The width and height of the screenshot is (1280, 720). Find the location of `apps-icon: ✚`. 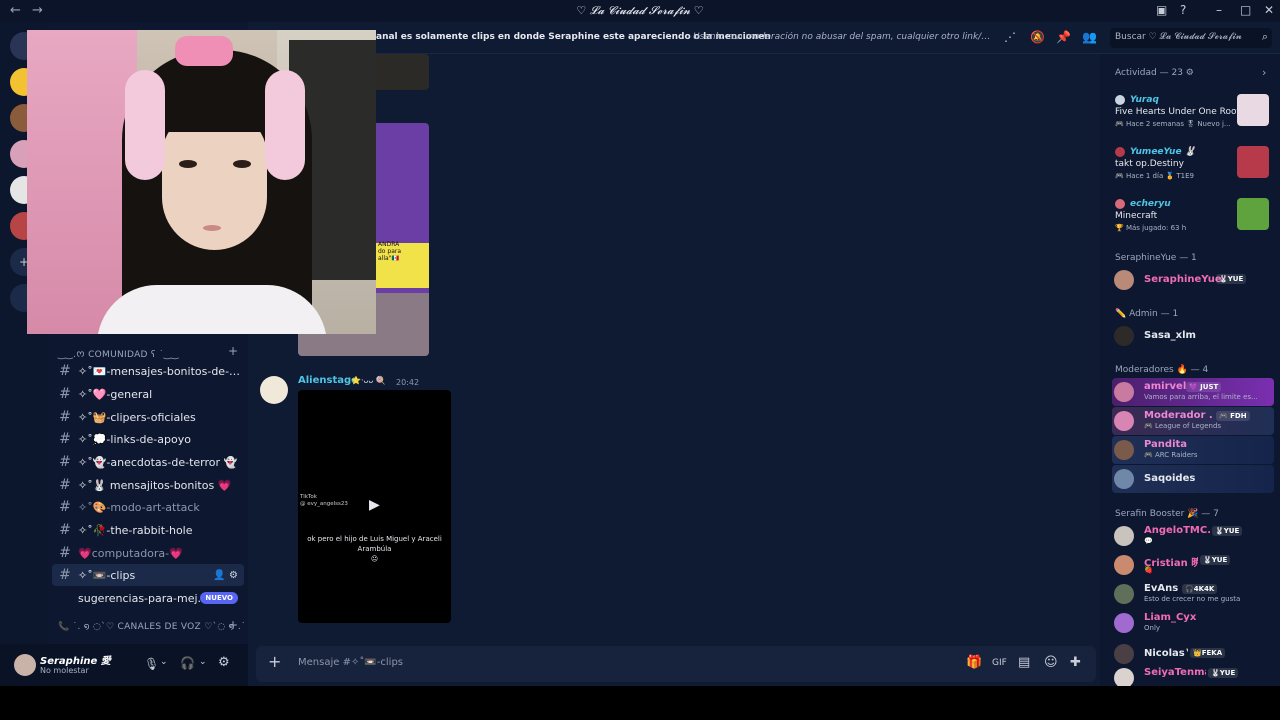

apps-icon: ✚ is located at coordinates (1075, 662).